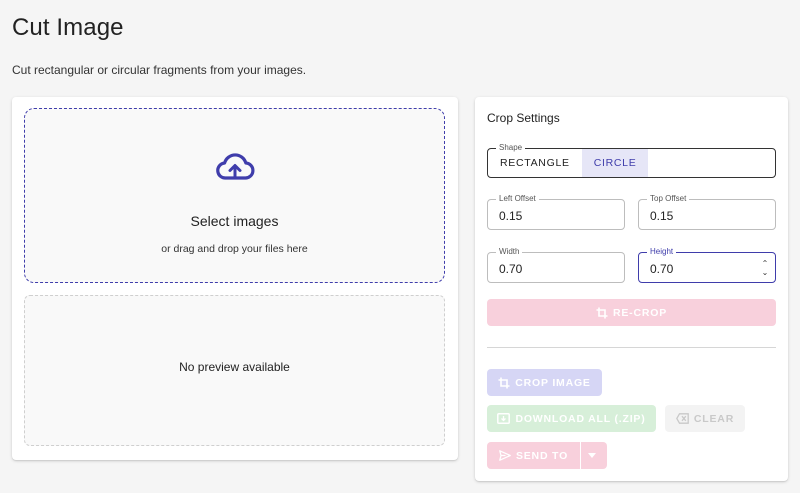  I want to click on page-title: Cut Image, so click(68, 27).